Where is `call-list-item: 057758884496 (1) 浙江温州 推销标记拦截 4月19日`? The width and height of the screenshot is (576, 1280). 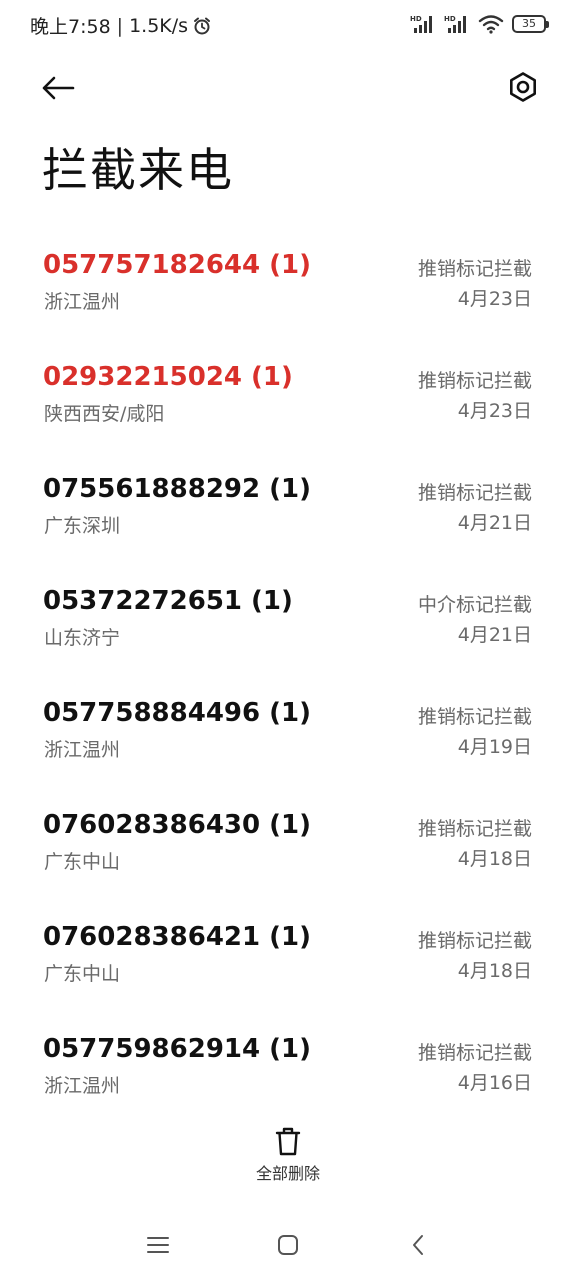 call-list-item: 057758884496 (1) 浙江温州 推销标记拦截 4月19日 is located at coordinates (288, 740).